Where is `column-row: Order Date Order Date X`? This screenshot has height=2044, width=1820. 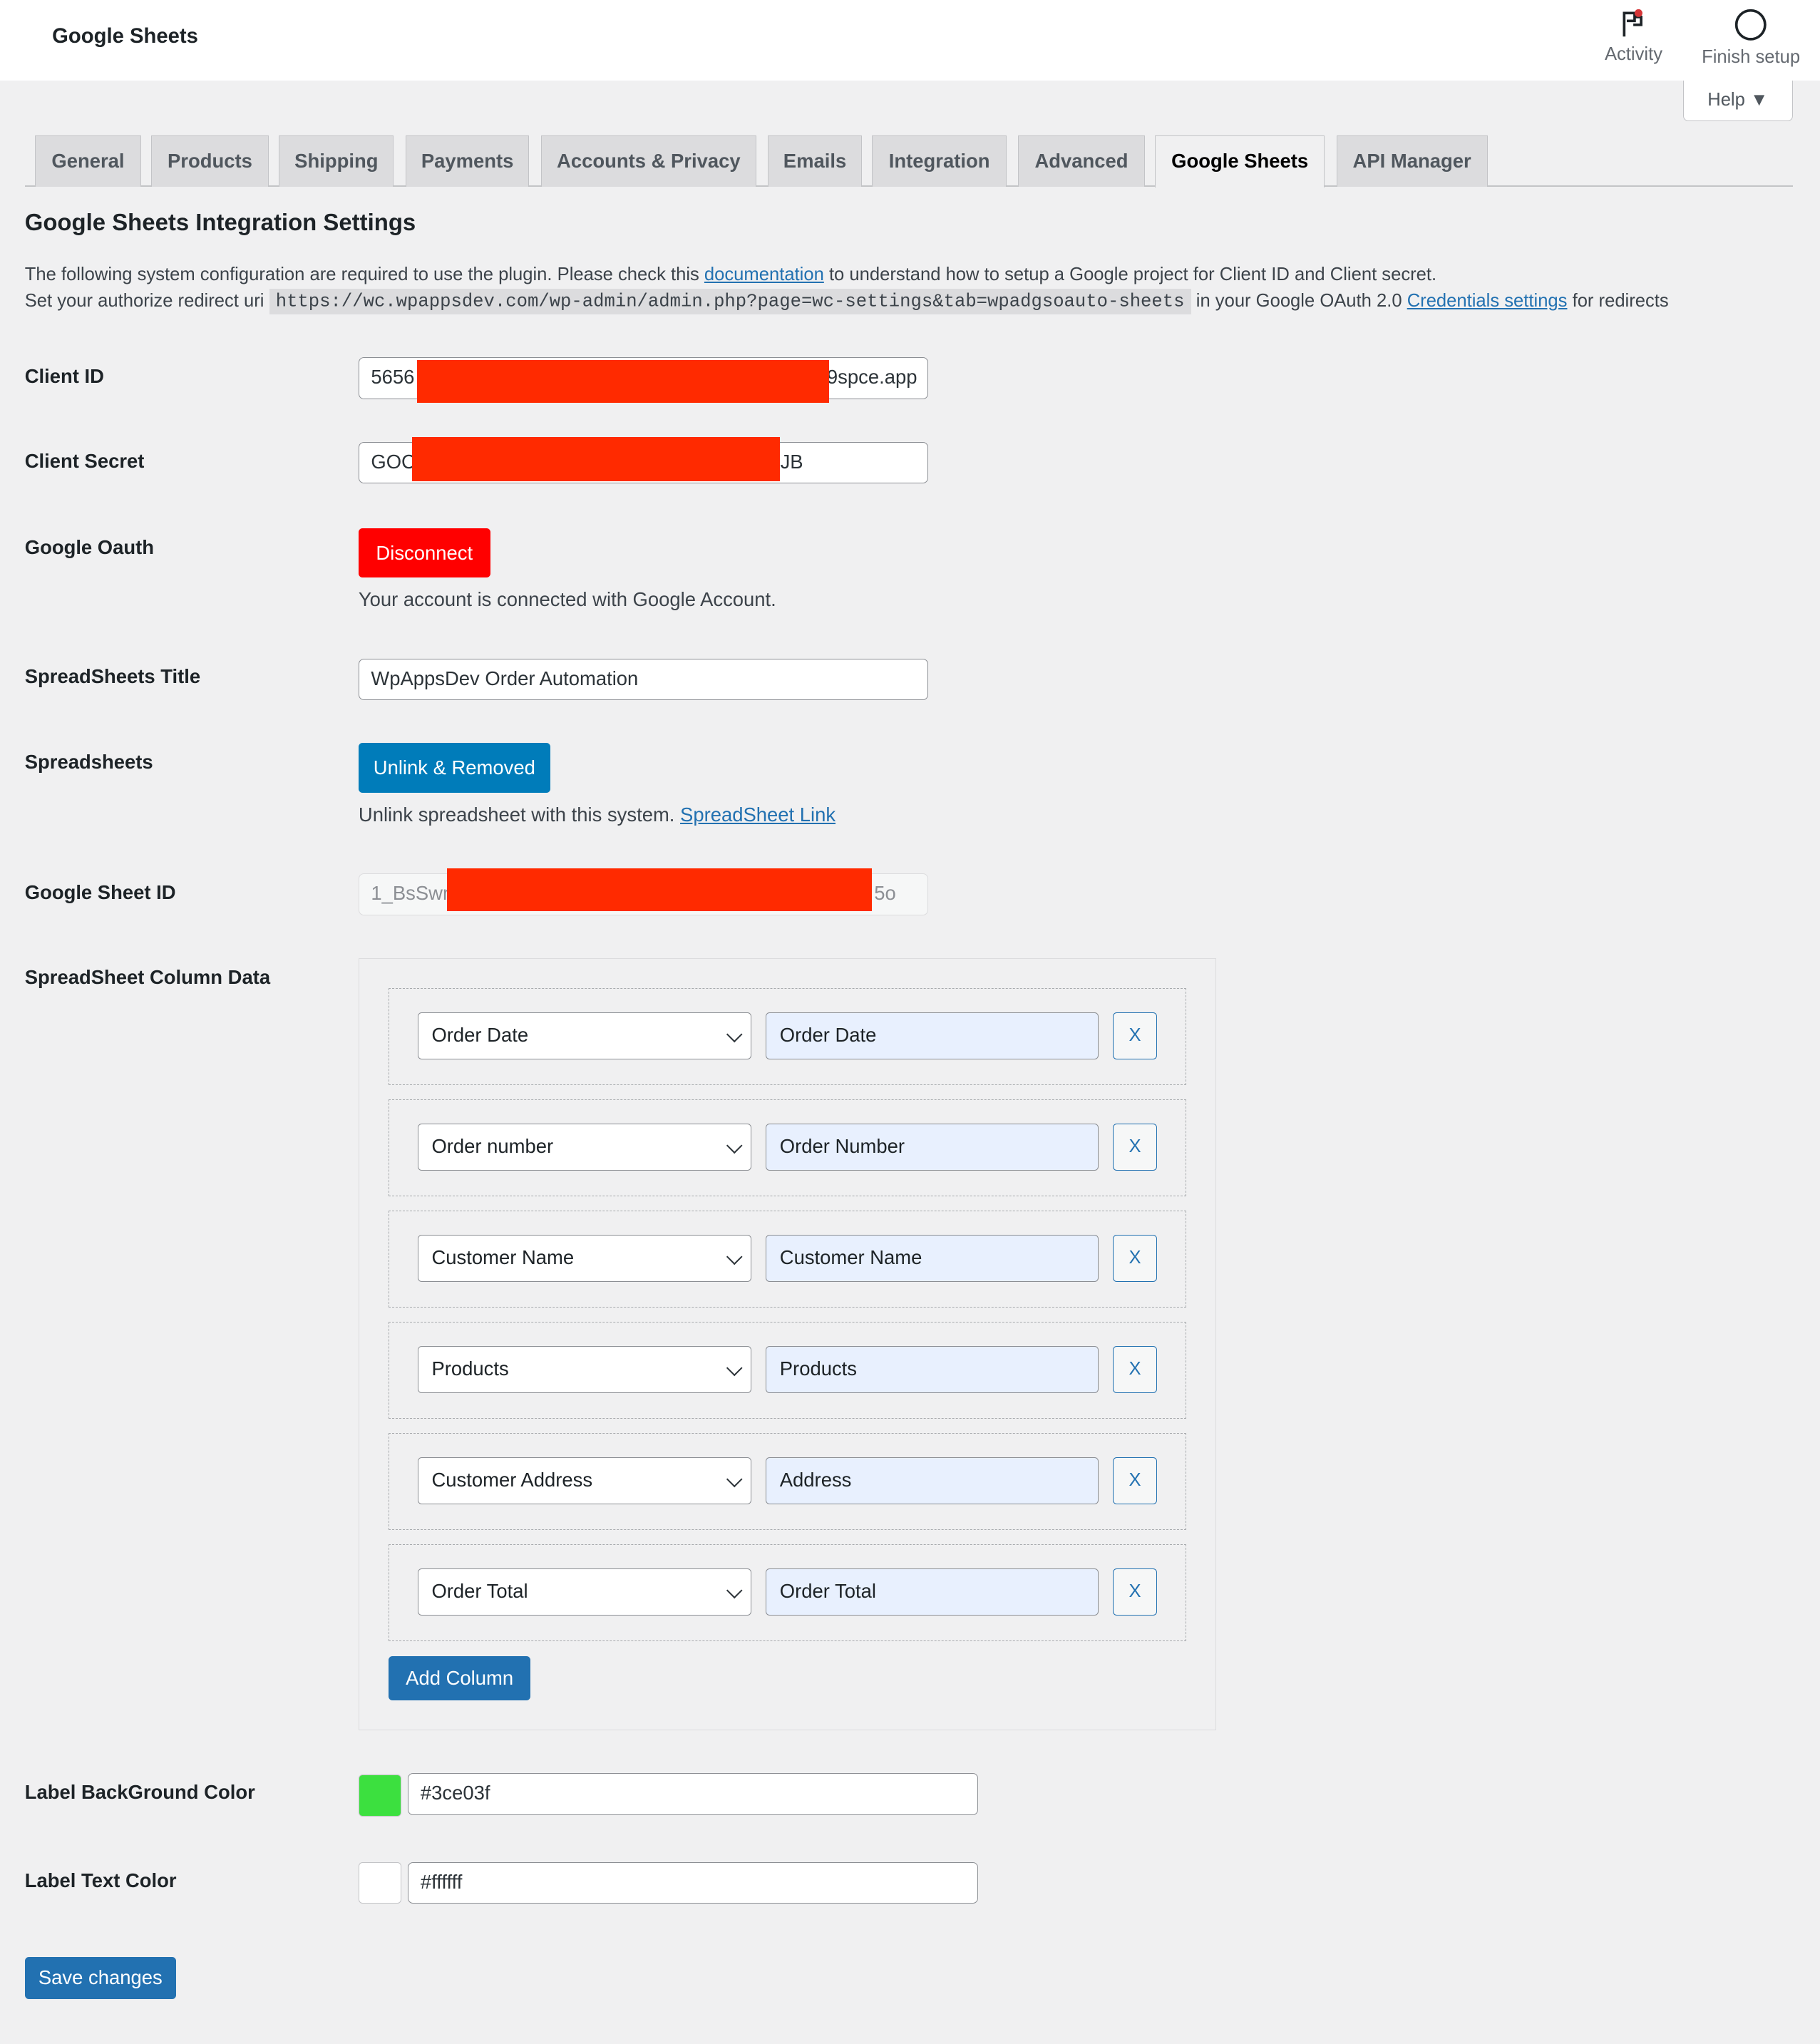
column-row: Order Date Order Date X is located at coordinates (787, 1037).